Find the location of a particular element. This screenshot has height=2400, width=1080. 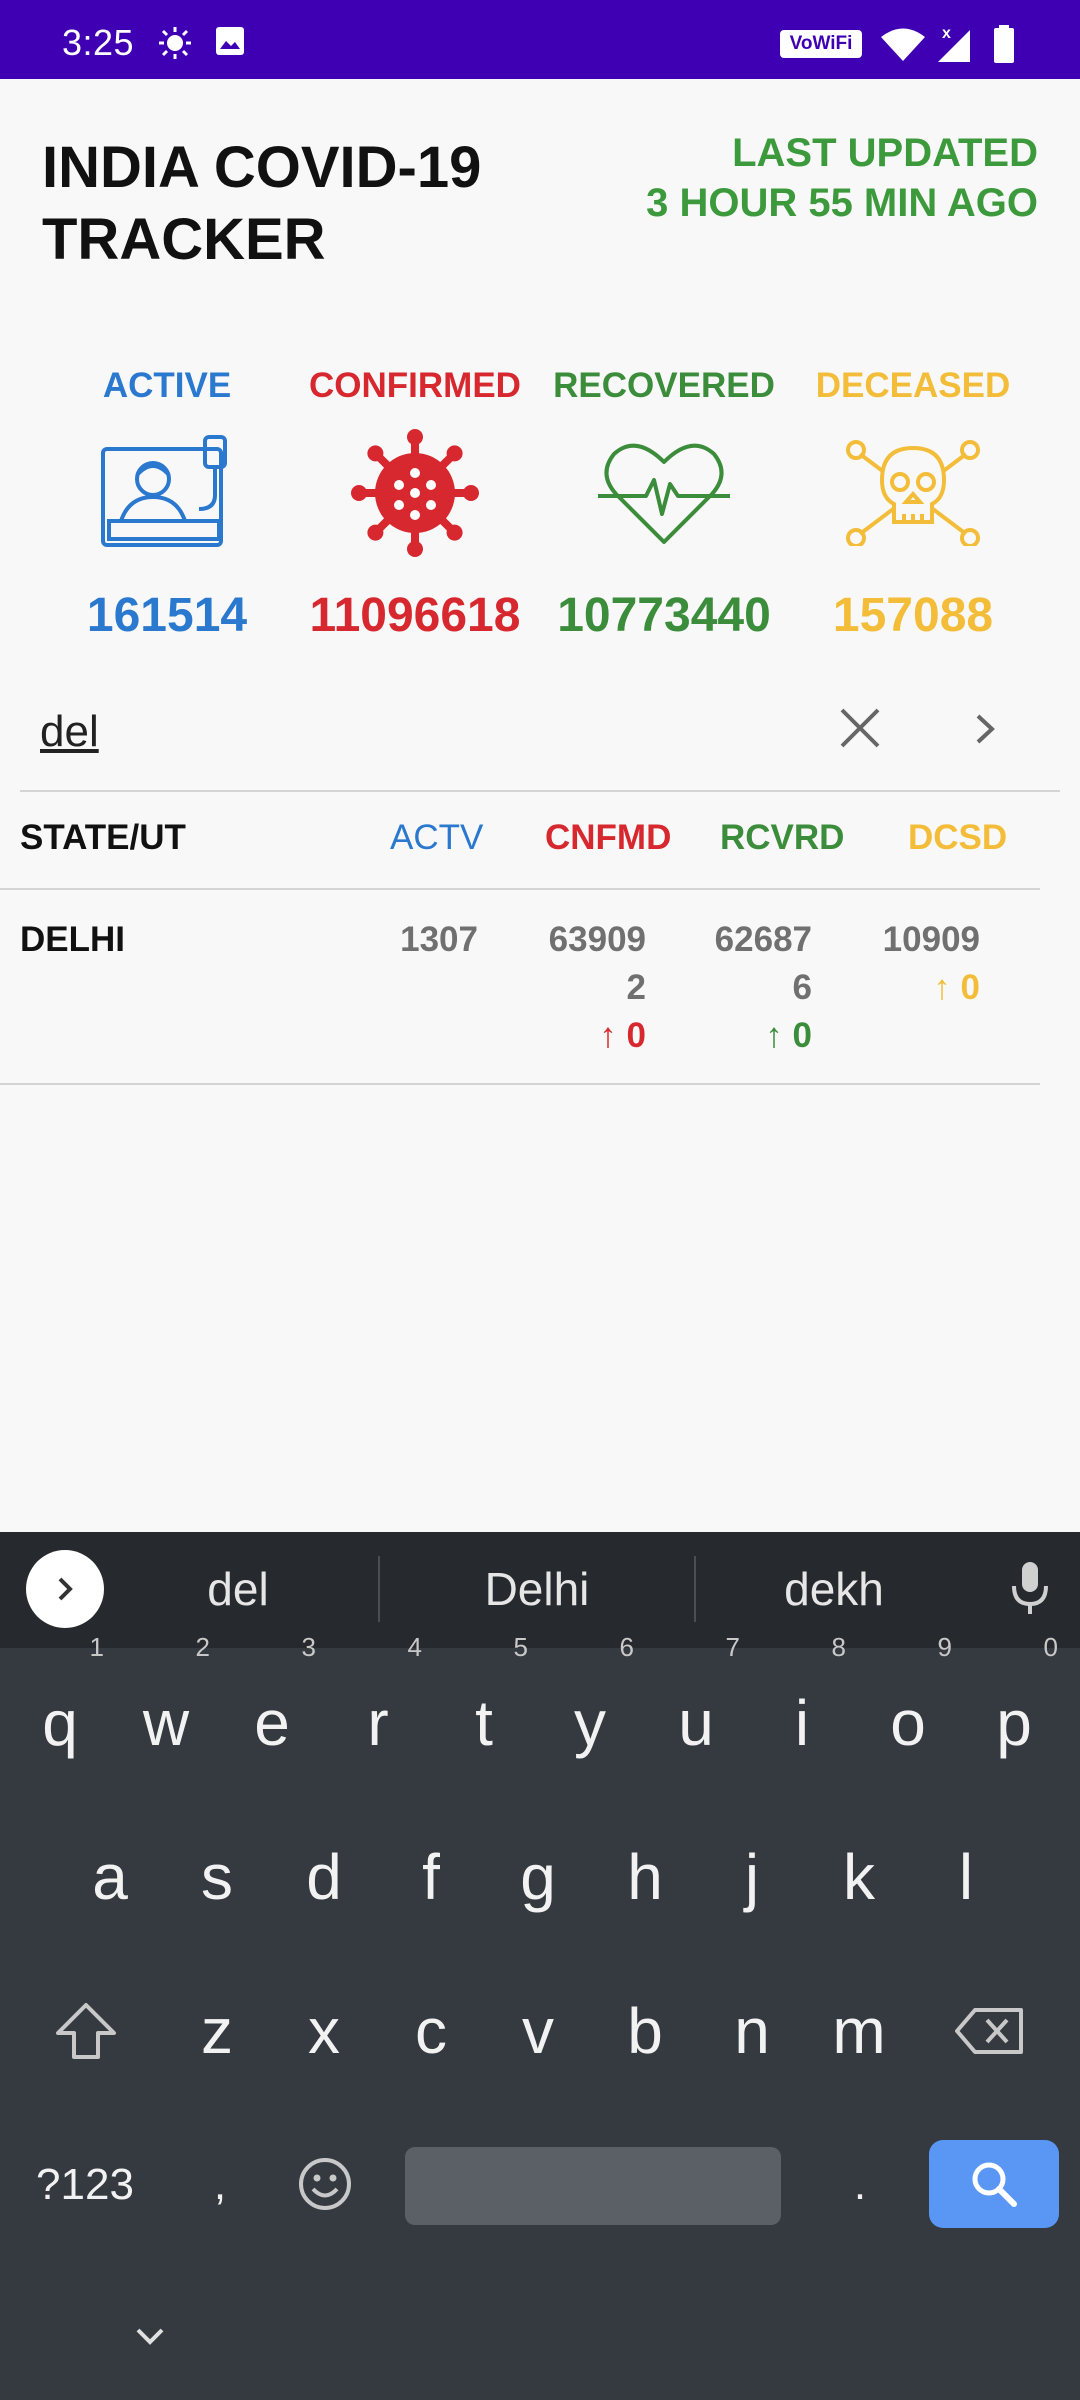

stat-recovered: RECOVERED 10773440 is located at coordinates (664, 504).